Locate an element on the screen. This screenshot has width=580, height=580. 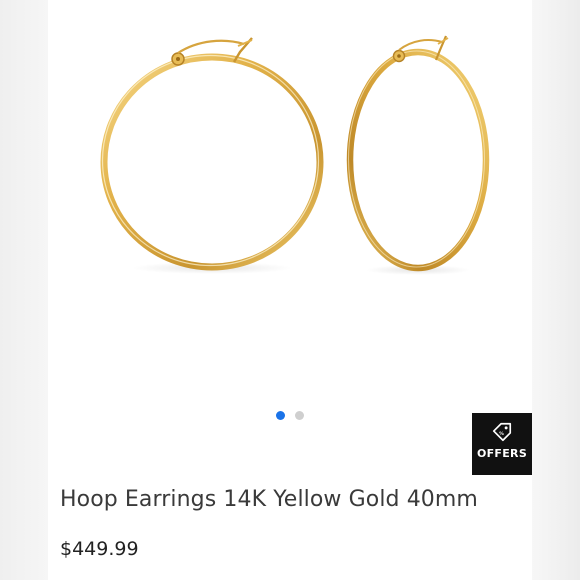
product-price: $449.99 is located at coordinates (99, 549).